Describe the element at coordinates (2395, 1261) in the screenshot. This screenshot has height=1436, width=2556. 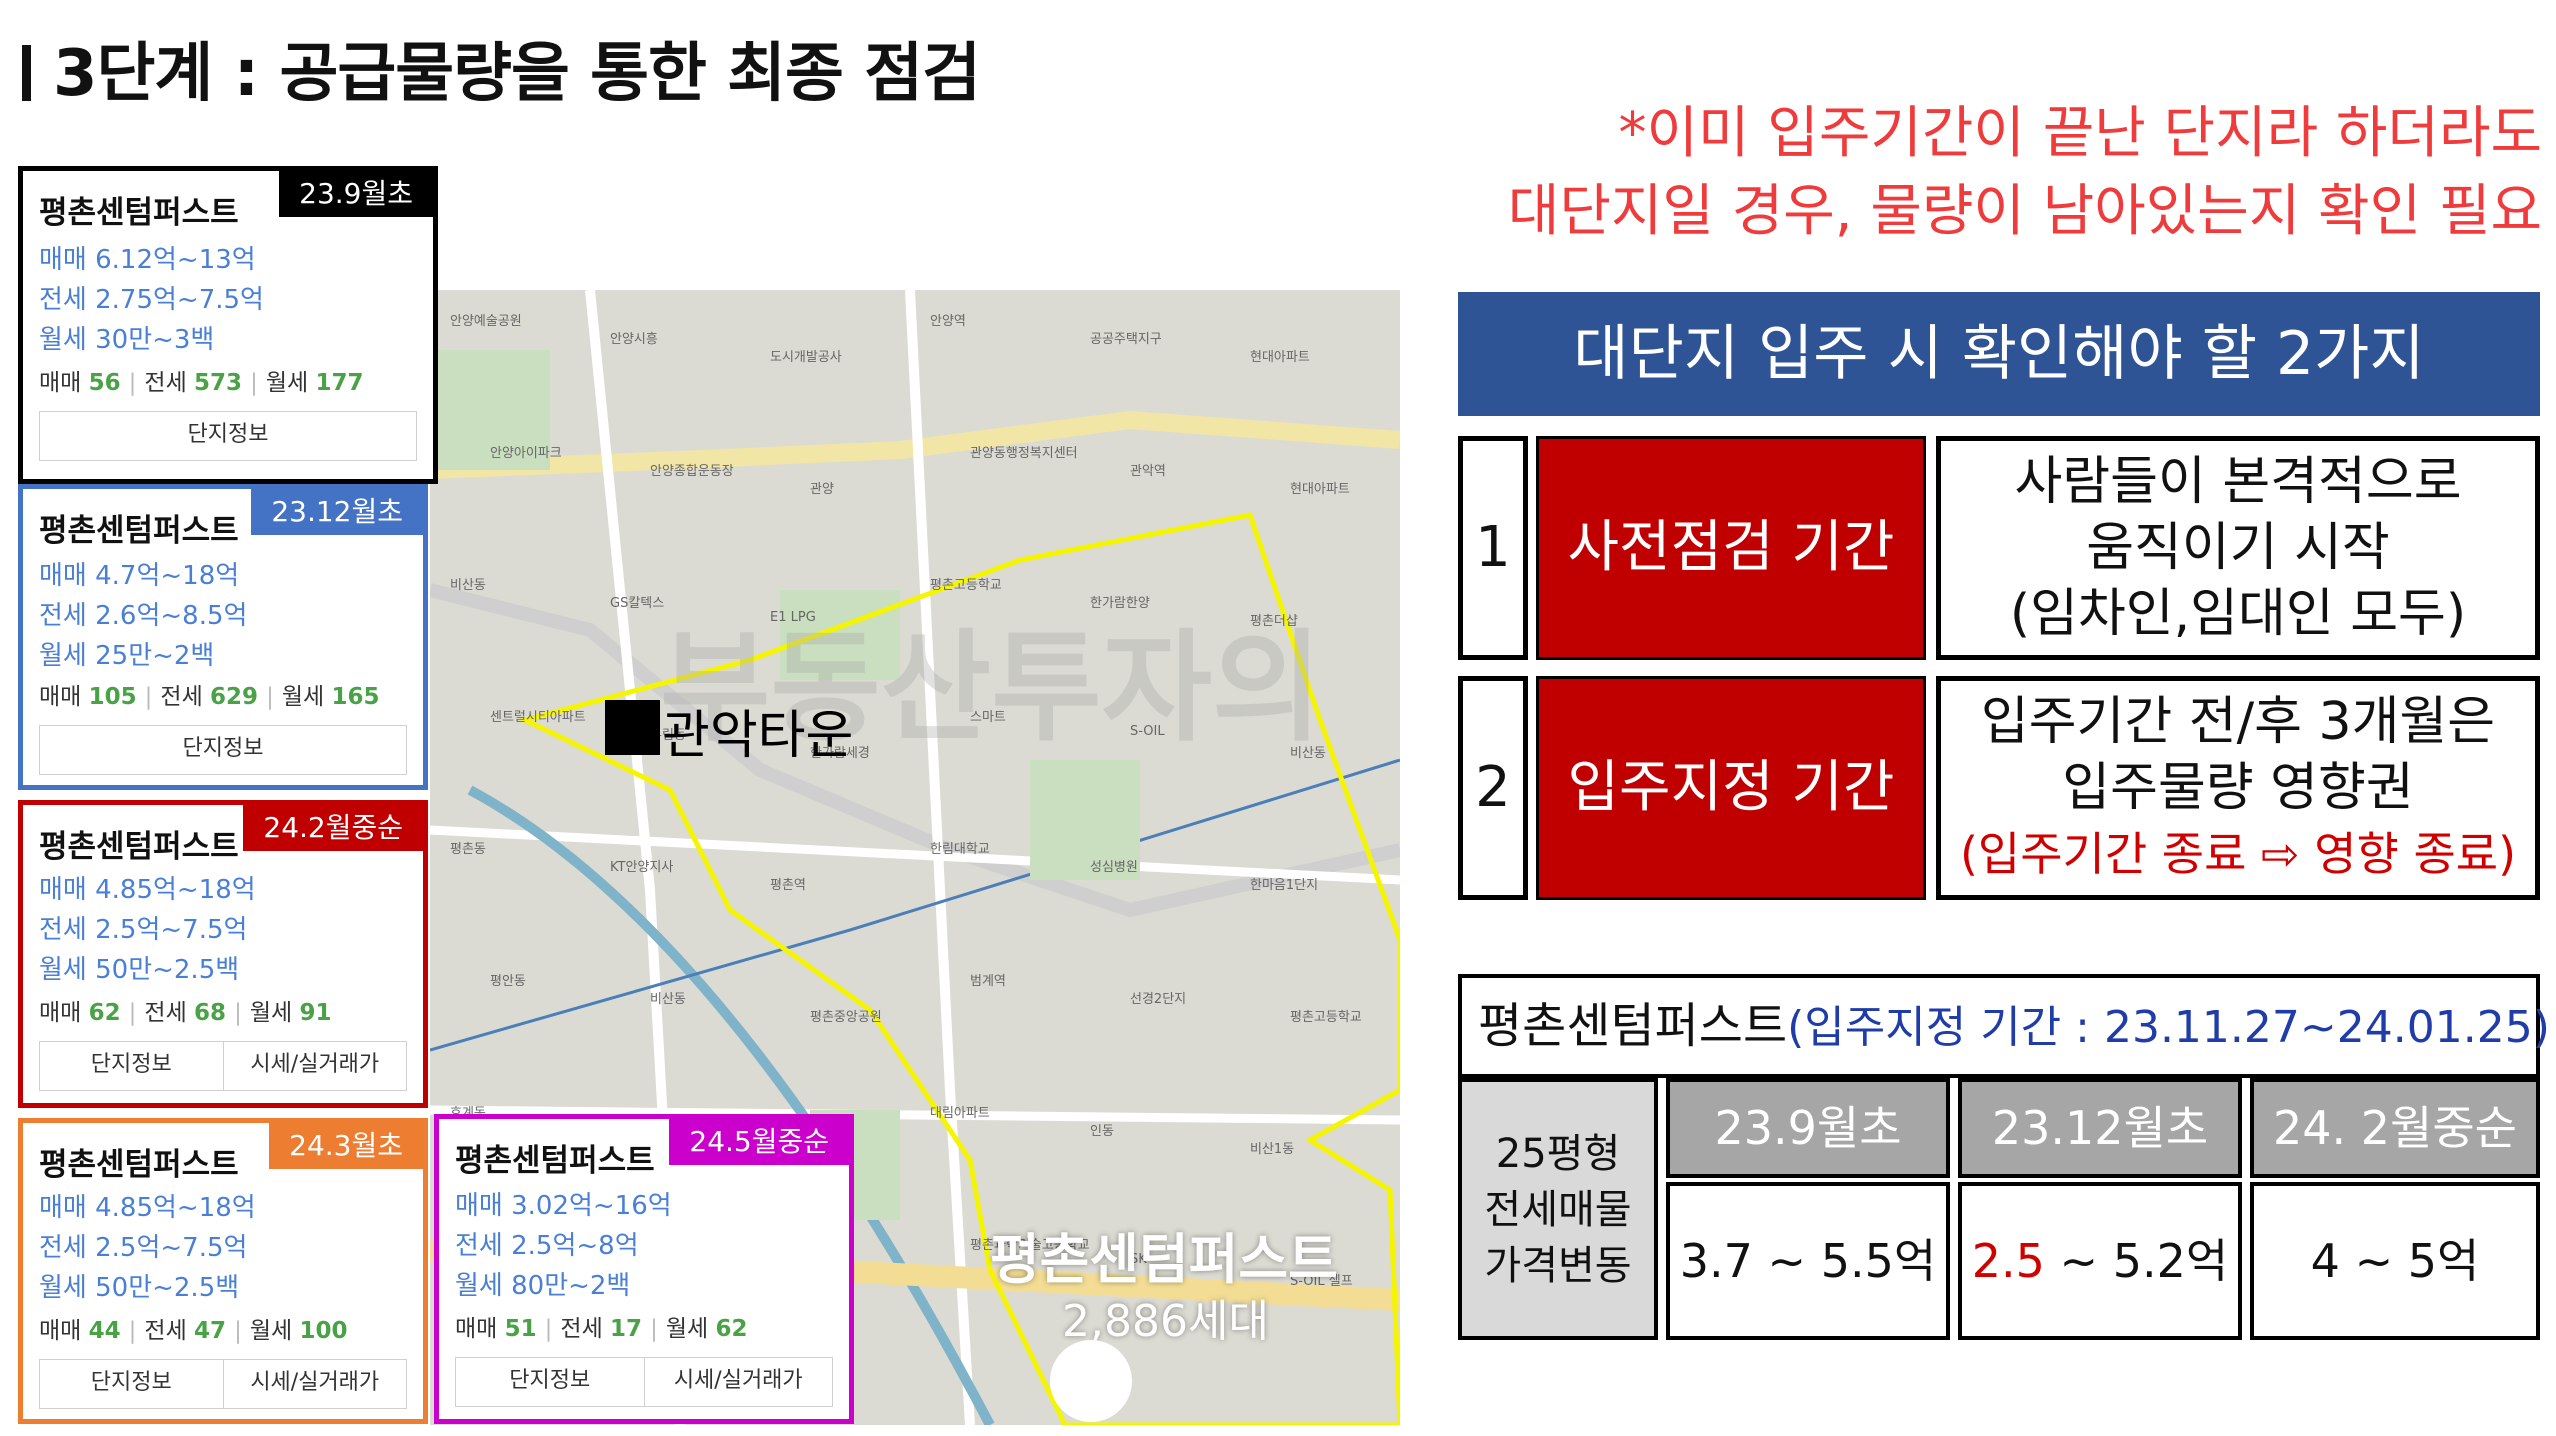
I see `price-cell-3: 4 ~ 5억` at that location.